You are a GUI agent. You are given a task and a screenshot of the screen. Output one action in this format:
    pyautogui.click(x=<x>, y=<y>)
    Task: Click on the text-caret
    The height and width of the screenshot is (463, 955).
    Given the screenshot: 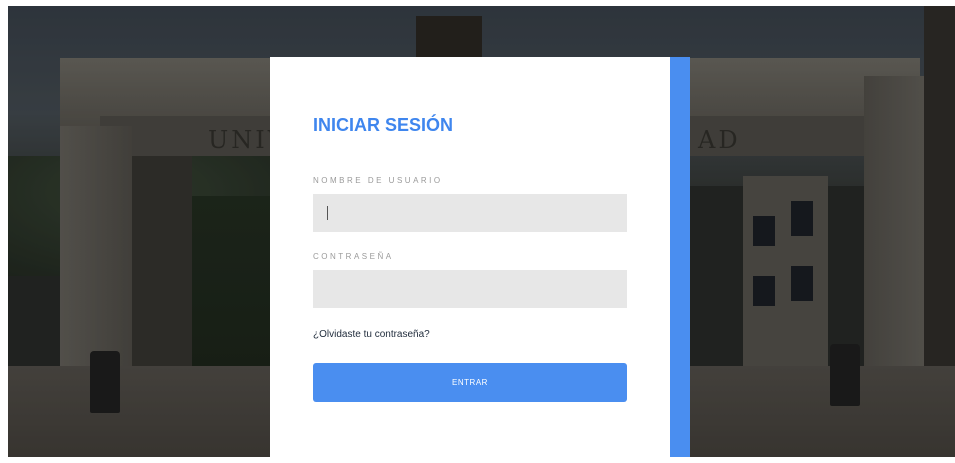 What is the action you would take?
    pyautogui.click(x=327, y=213)
    